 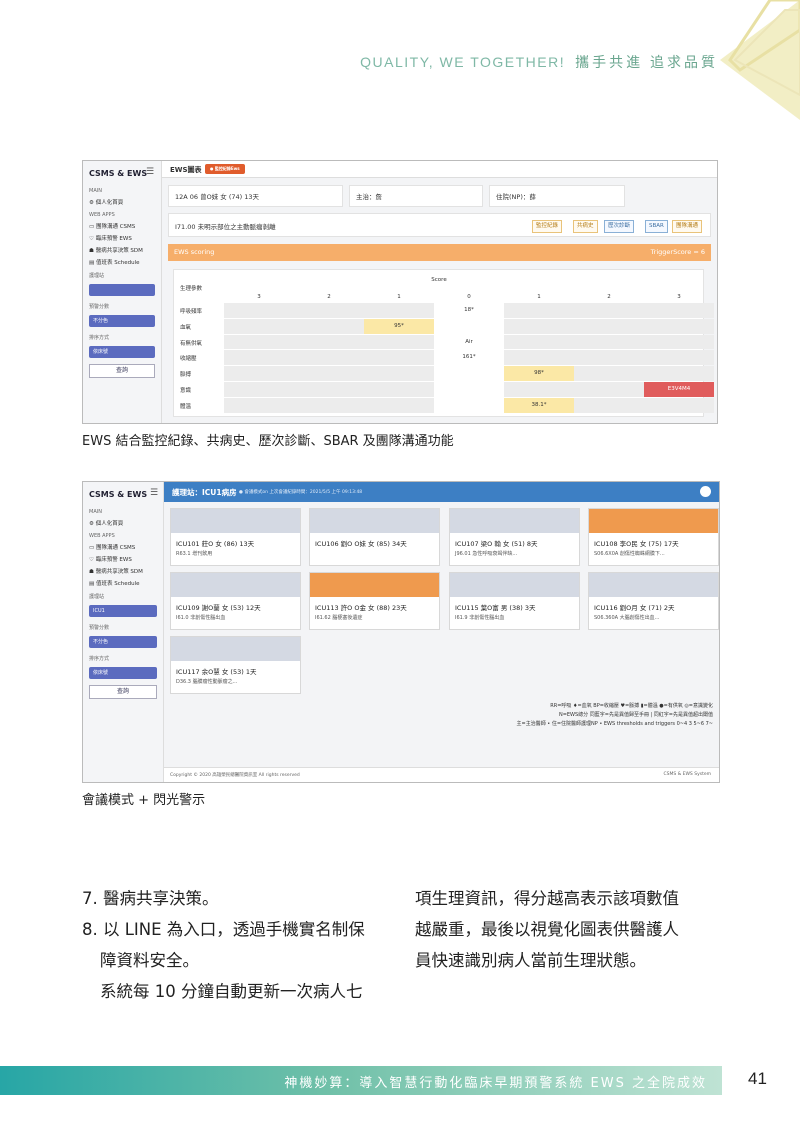 What do you see at coordinates (191, 312) in the screenshot?
I see `param-label: 呼吸頻率` at bounding box center [191, 312].